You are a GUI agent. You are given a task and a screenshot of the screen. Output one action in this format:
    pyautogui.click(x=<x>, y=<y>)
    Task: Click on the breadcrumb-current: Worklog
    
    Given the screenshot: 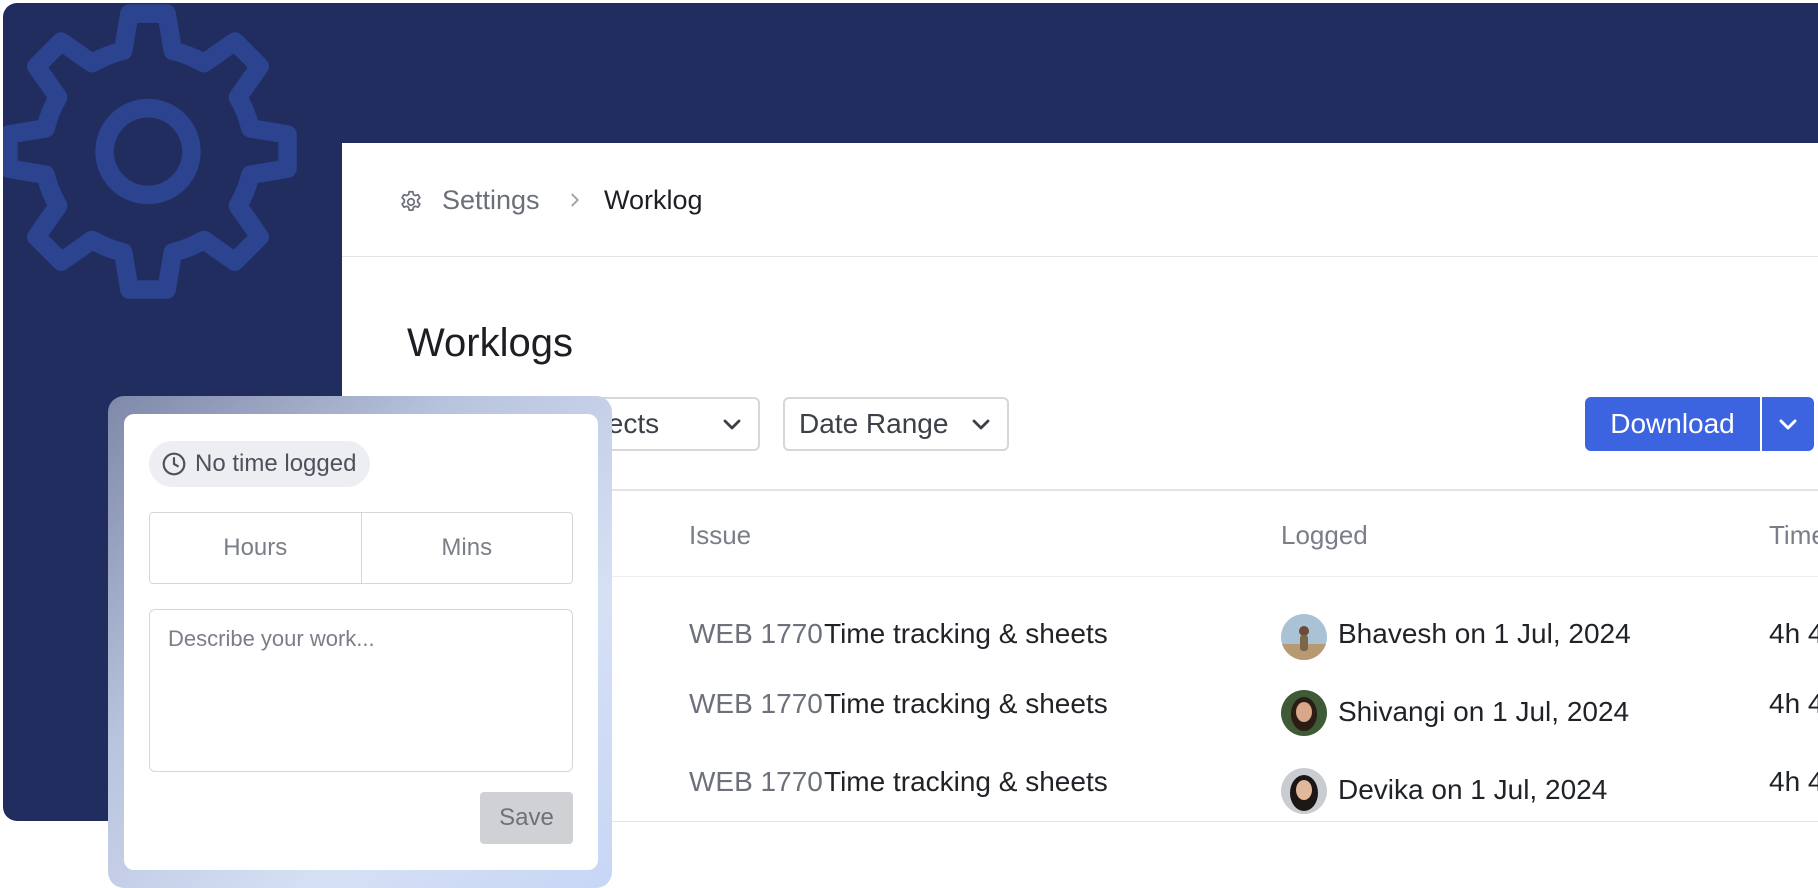 What is the action you would take?
    pyautogui.click(x=653, y=200)
    